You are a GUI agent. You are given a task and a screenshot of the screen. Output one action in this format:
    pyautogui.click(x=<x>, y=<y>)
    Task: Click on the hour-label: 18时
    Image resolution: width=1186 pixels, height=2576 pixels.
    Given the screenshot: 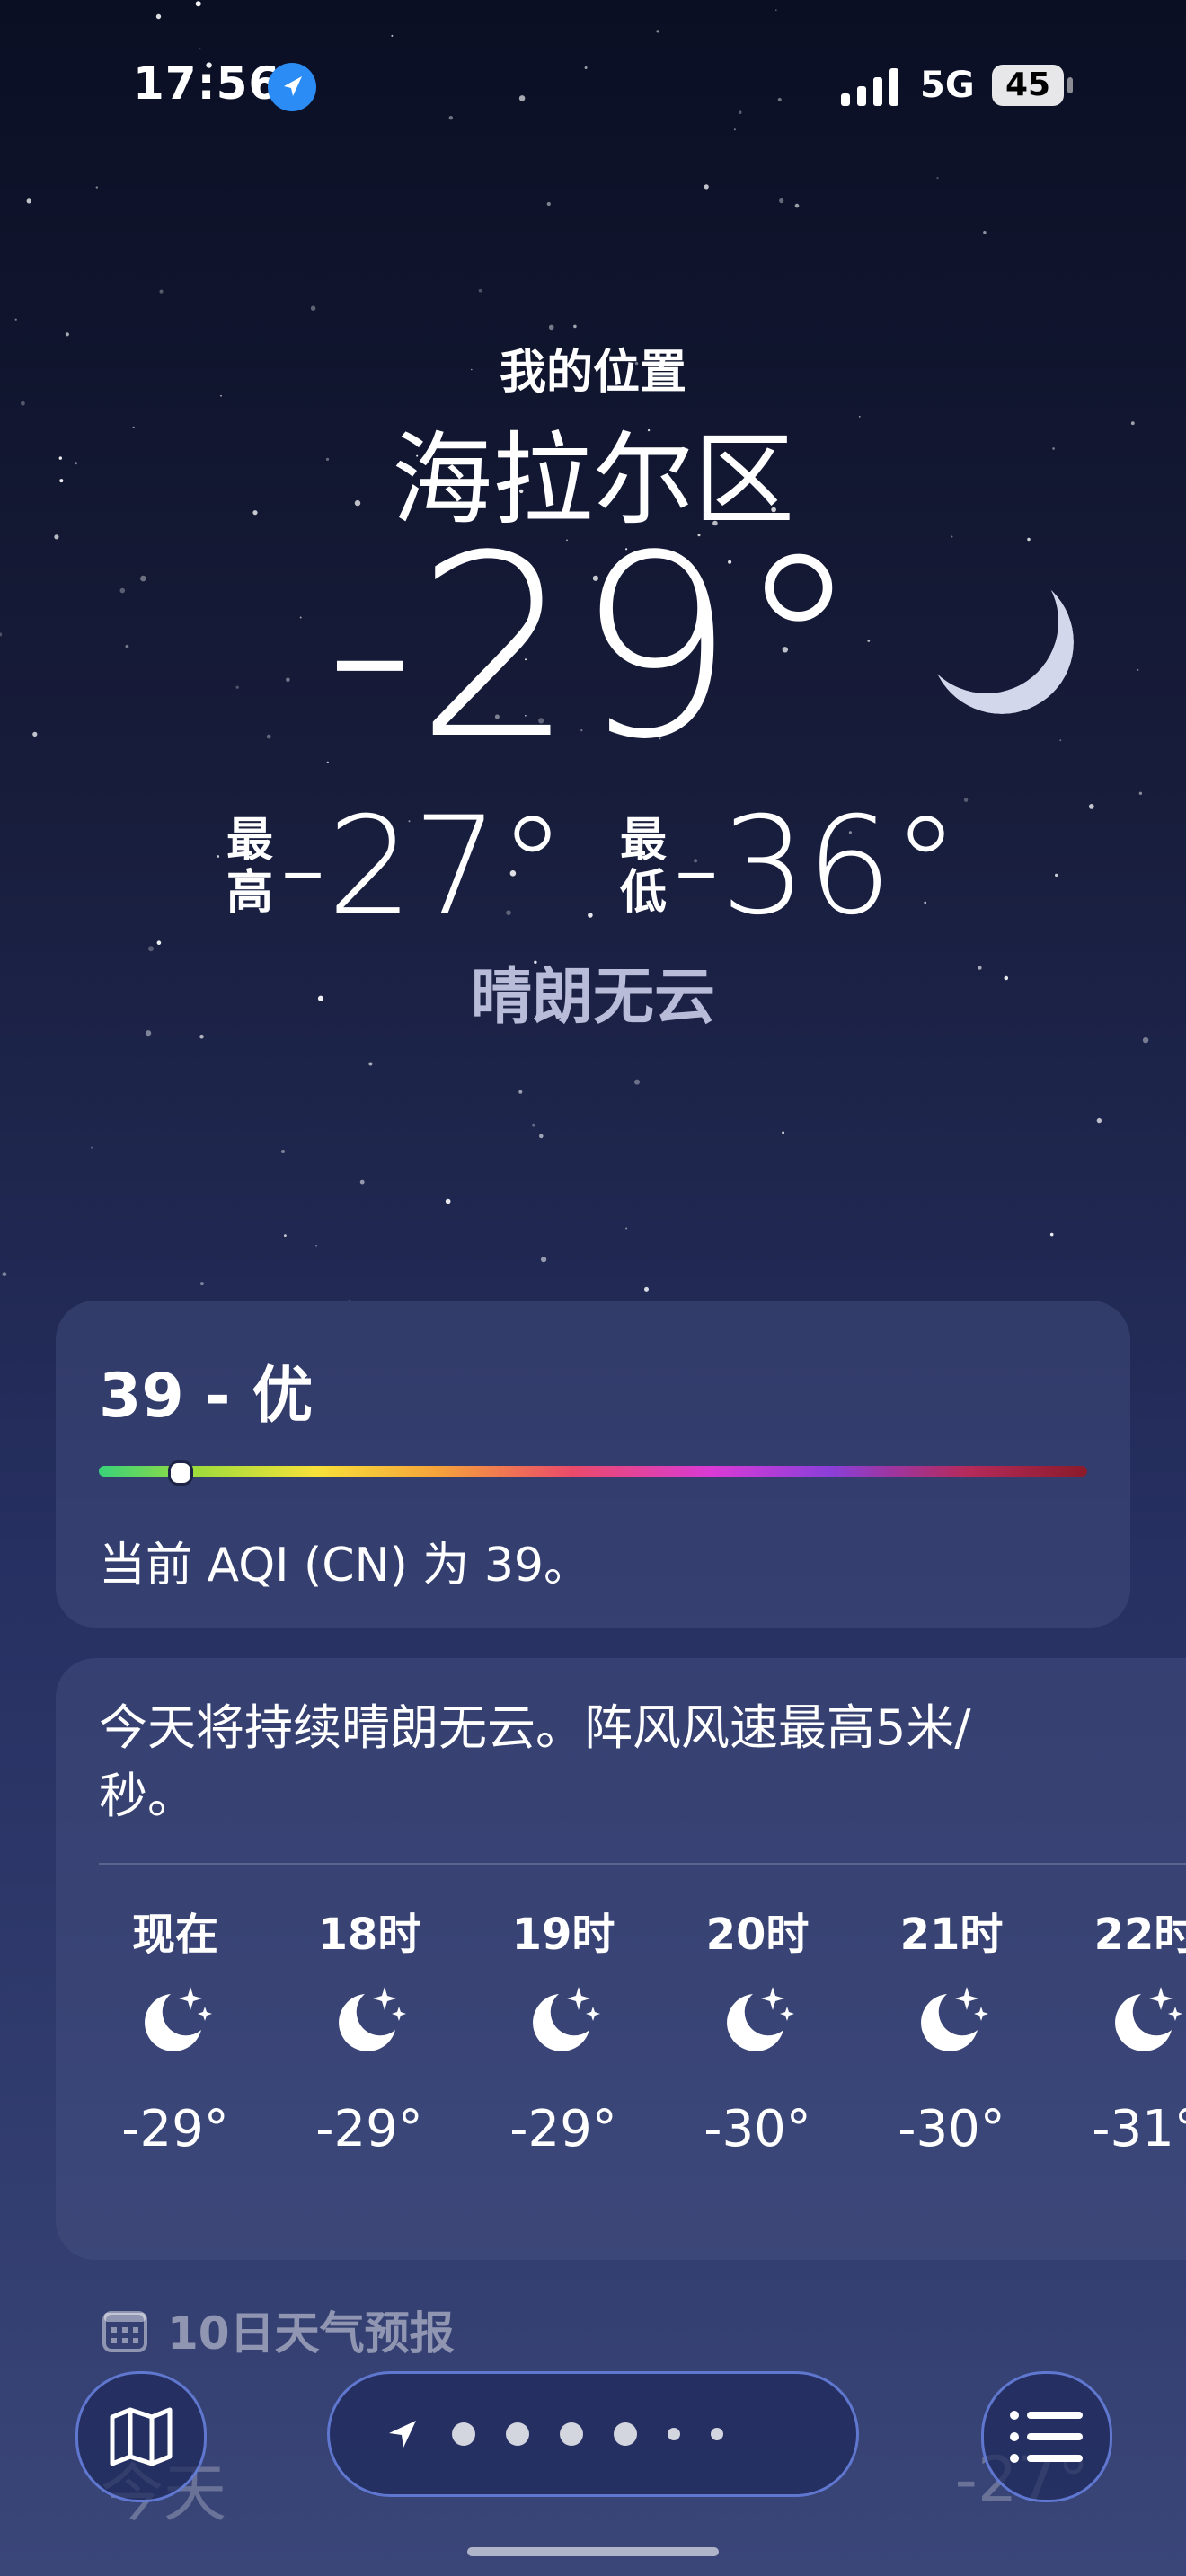 What is the action you would take?
    pyautogui.click(x=369, y=1935)
    